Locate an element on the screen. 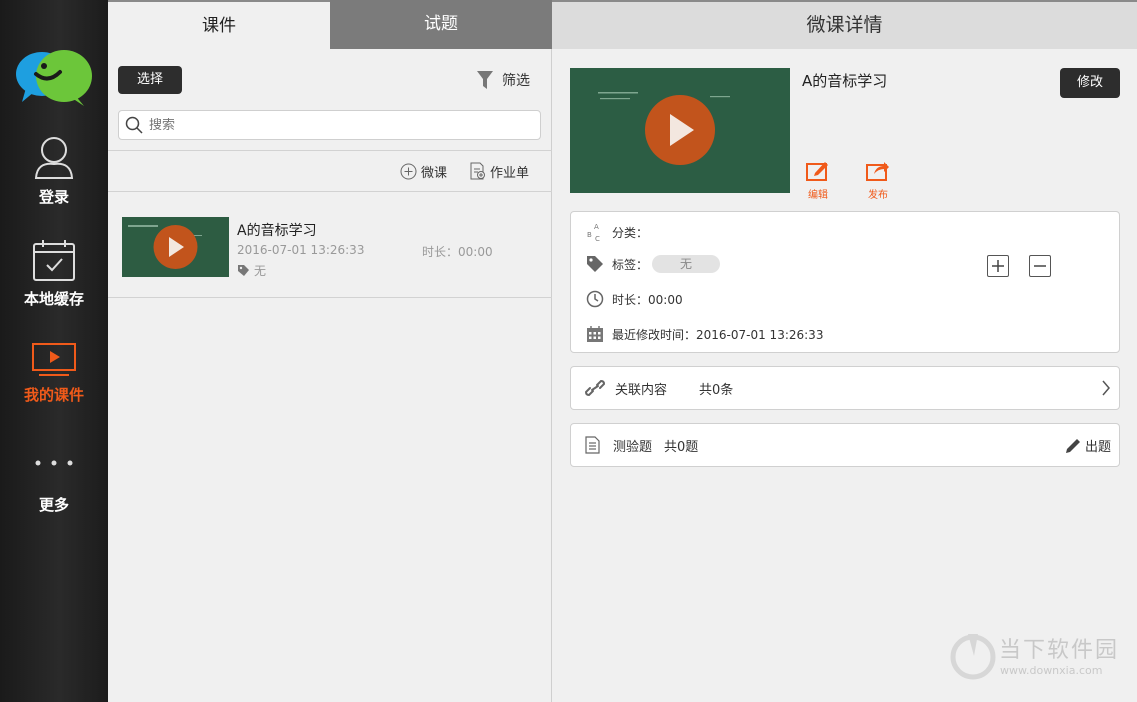 This screenshot has height=702, width=1137. publish-label: 发布 is located at coordinates (878, 195).